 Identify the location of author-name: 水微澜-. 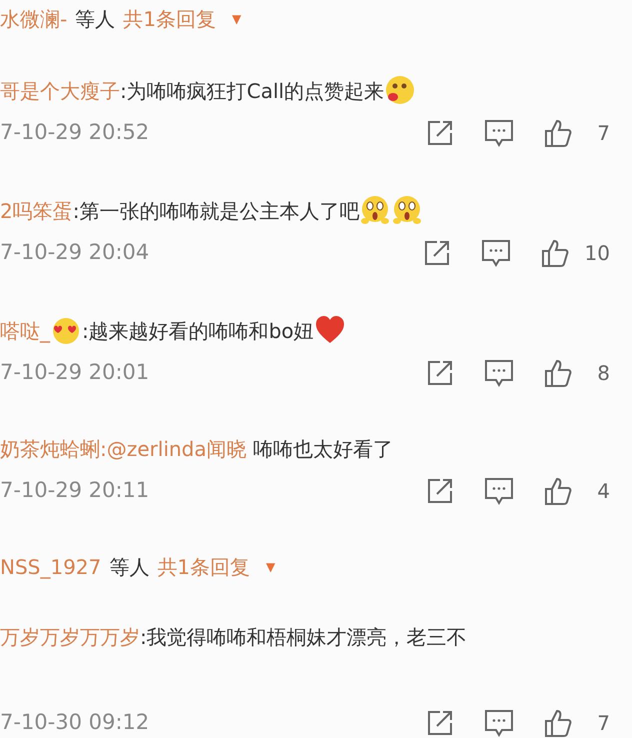
(34, 19).